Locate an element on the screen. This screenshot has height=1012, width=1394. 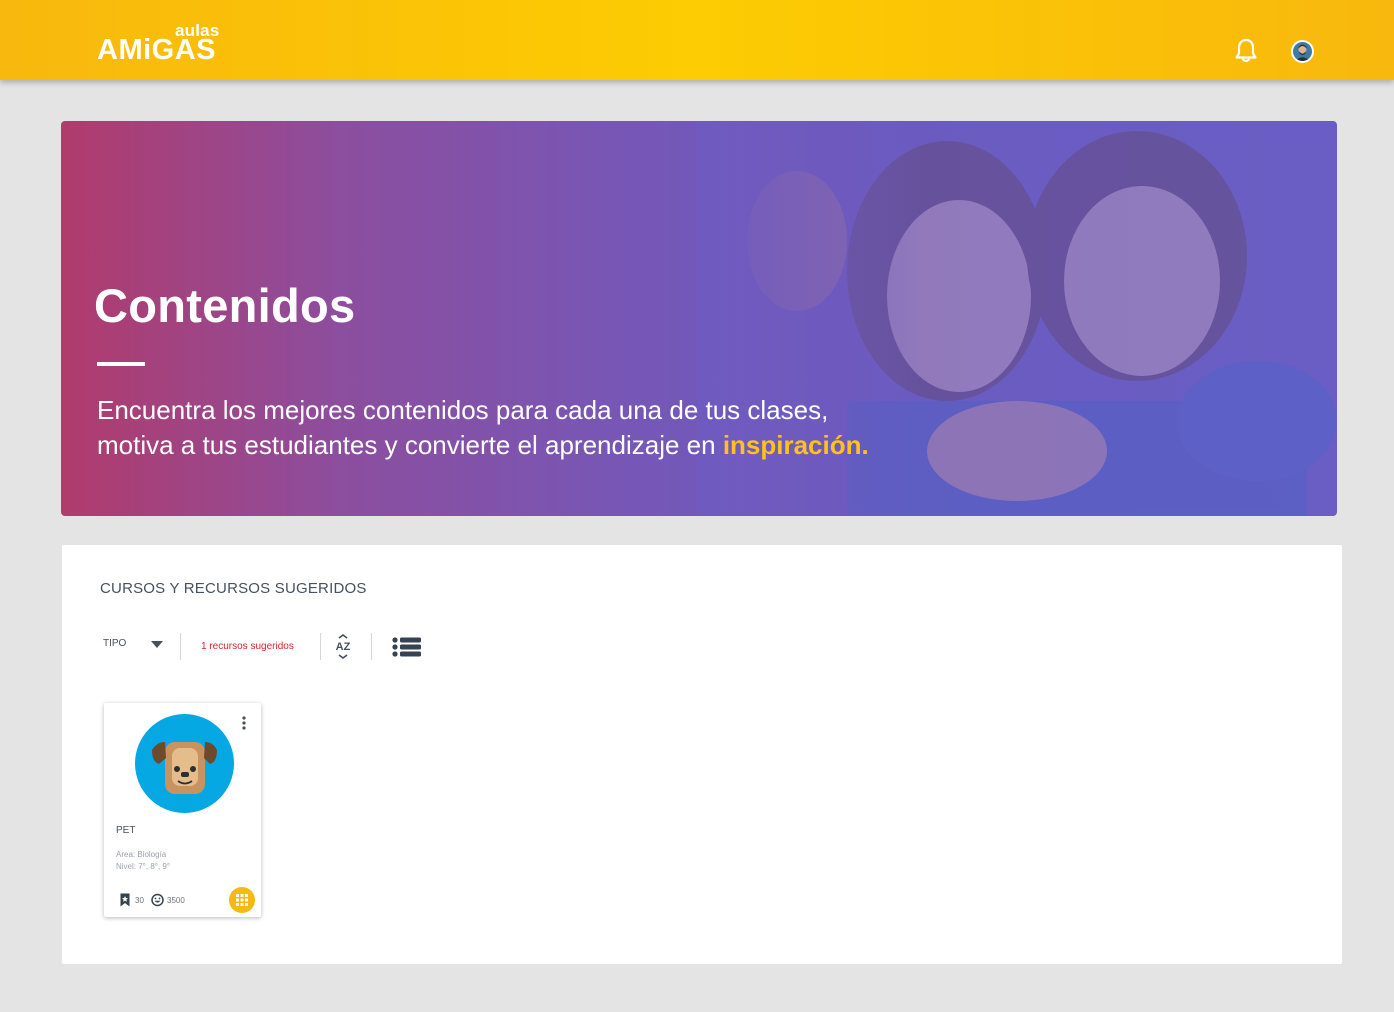
more-vert-icon is located at coordinates (244, 723).